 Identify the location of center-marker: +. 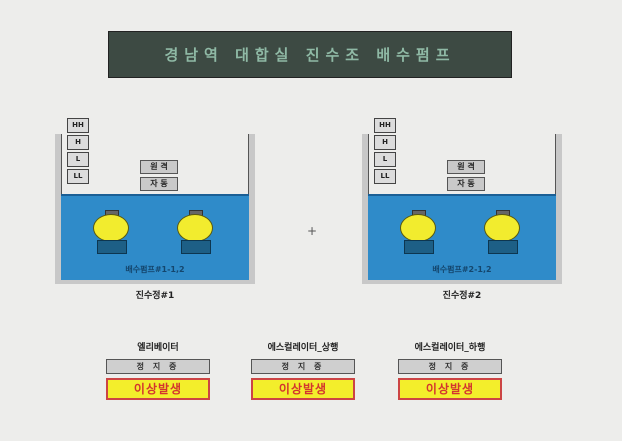
(312, 231).